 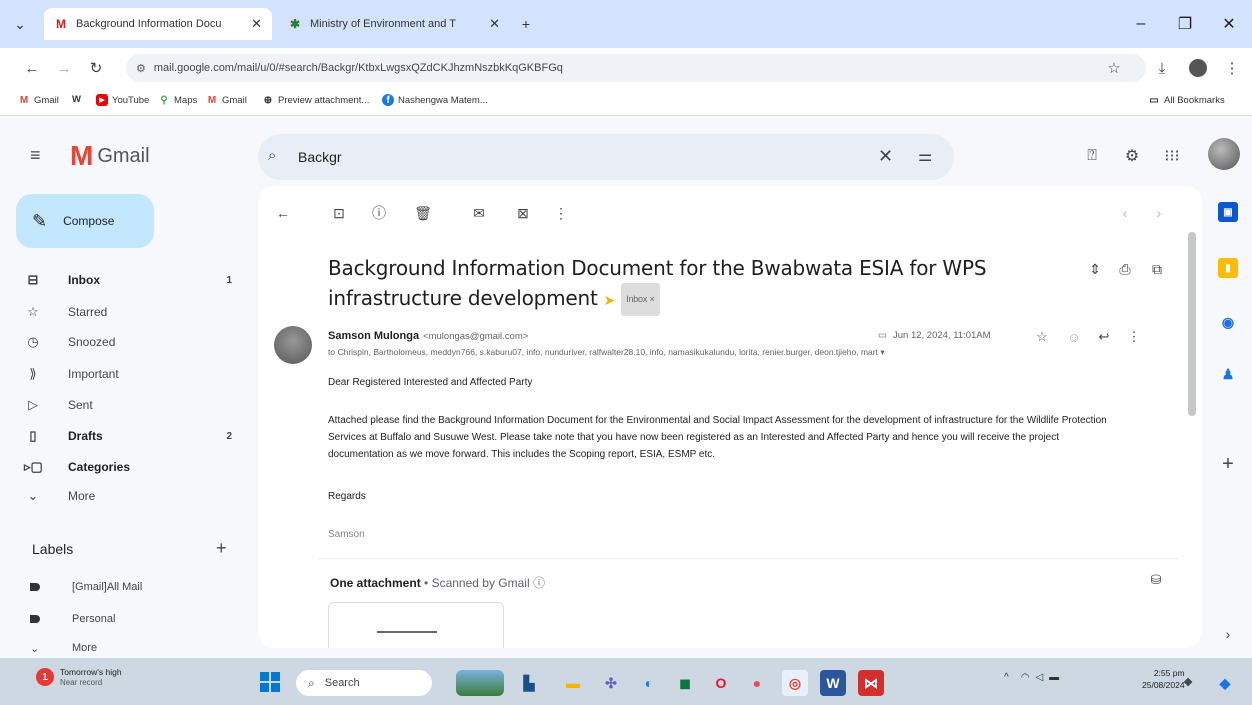 What do you see at coordinates (423, 213) in the screenshot?
I see `delete-icon: 🗑` at bounding box center [423, 213].